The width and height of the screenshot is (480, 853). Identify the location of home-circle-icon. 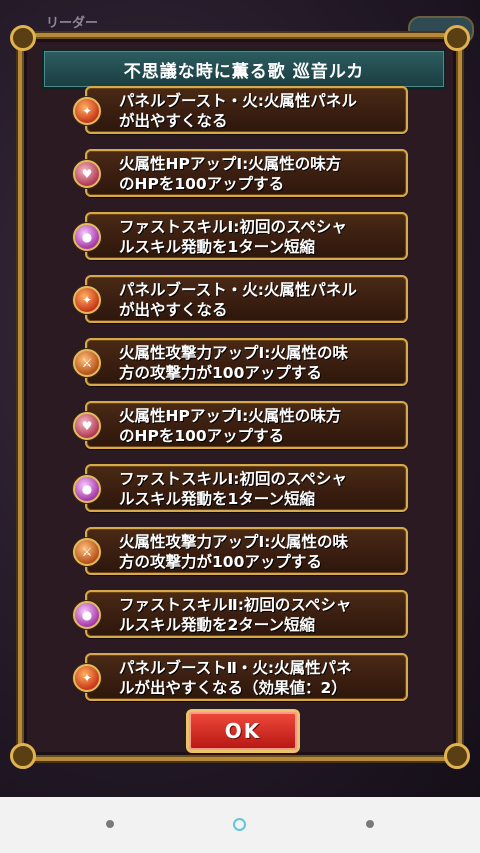
(239, 824).